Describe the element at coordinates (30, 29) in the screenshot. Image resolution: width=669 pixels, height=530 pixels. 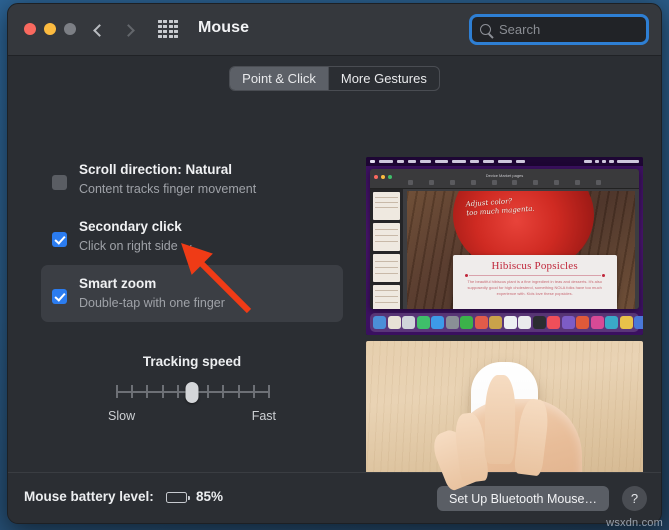
I see `close-button` at that location.